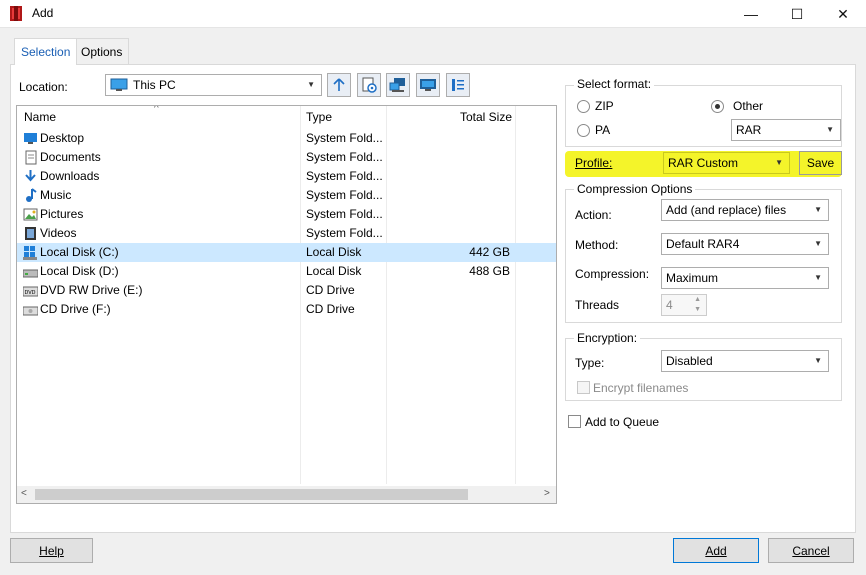 The width and height of the screenshot is (866, 575). I want to click on desktop-button, so click(428, 85).